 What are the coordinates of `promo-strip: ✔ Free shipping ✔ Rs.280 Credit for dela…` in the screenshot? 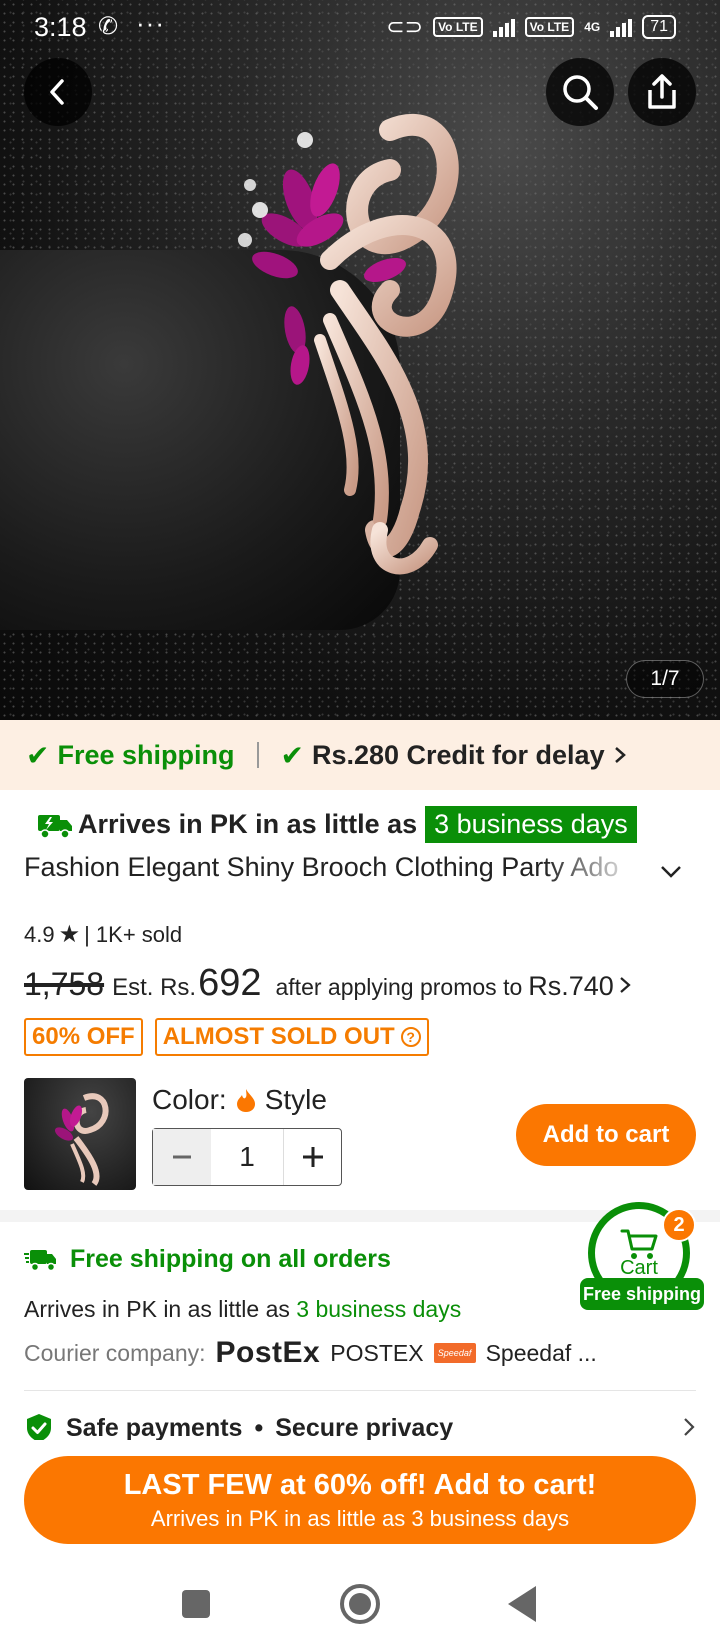 It's located at (360, 755).